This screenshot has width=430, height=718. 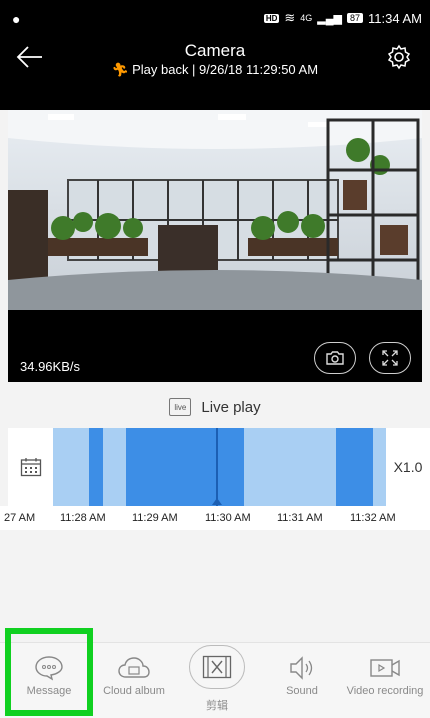 I want to click on fullscreen-button, so click(x=390, y=358).